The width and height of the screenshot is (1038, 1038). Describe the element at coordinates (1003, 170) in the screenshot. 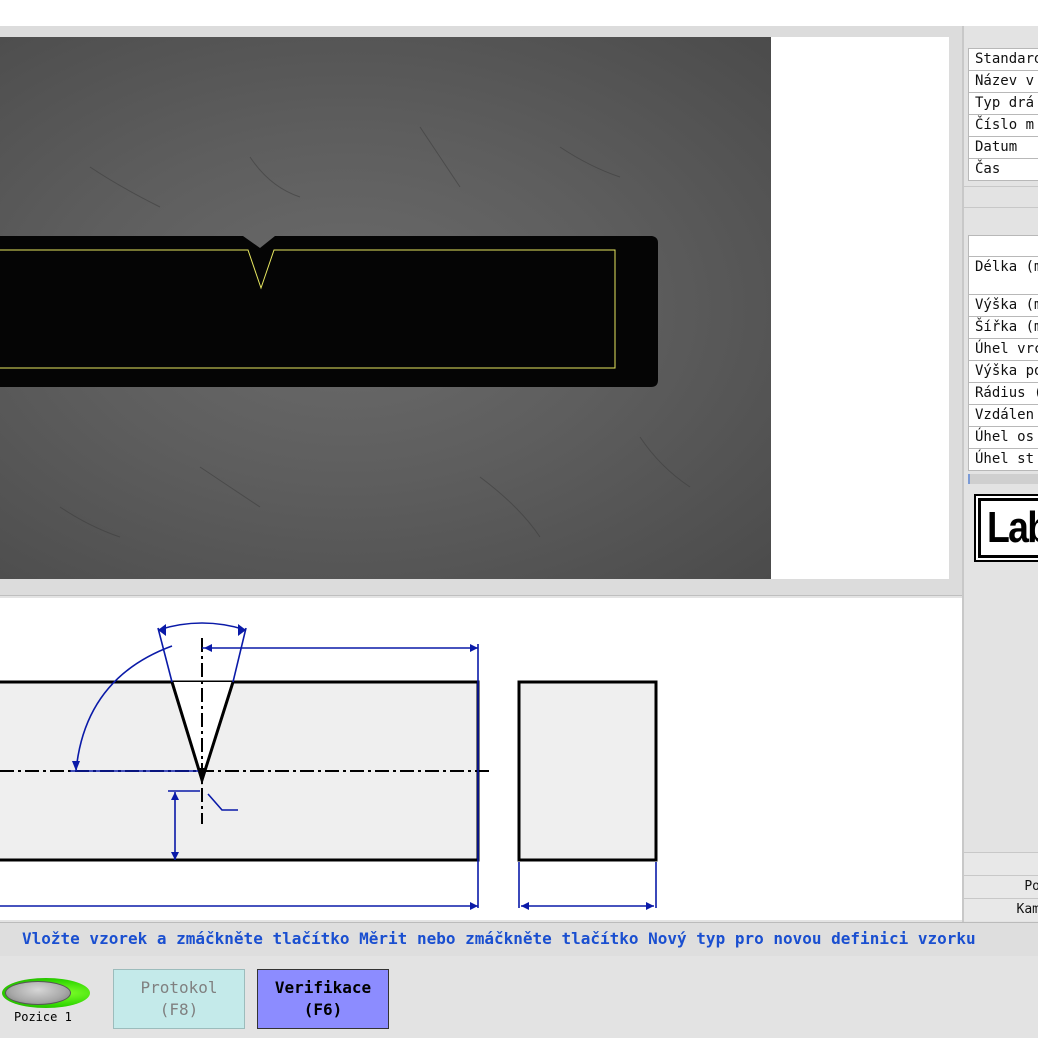

I see `info-row-time: Čas` at that location.